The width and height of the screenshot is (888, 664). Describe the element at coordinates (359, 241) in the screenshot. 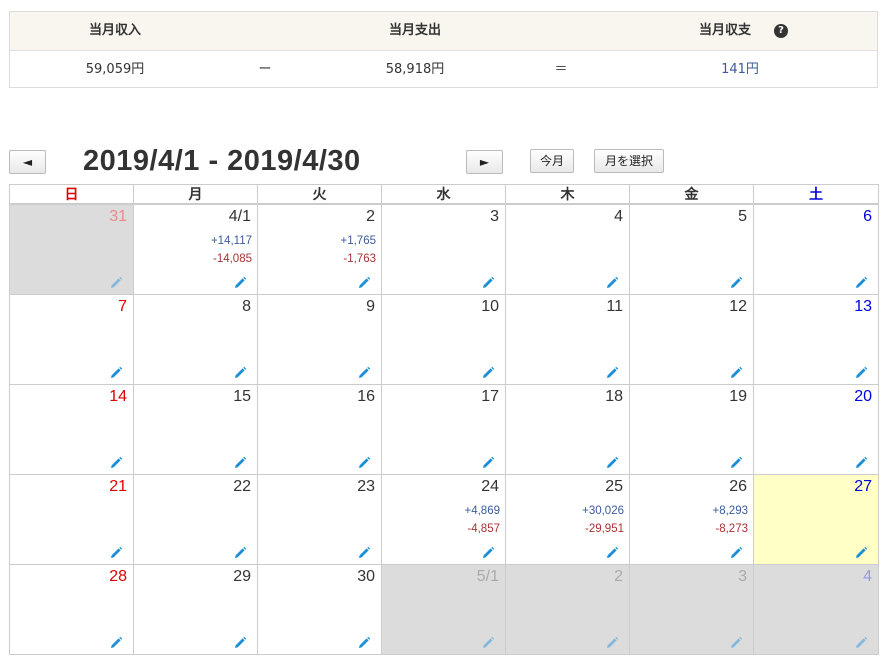

I see `day-income: +1,765` at that location.